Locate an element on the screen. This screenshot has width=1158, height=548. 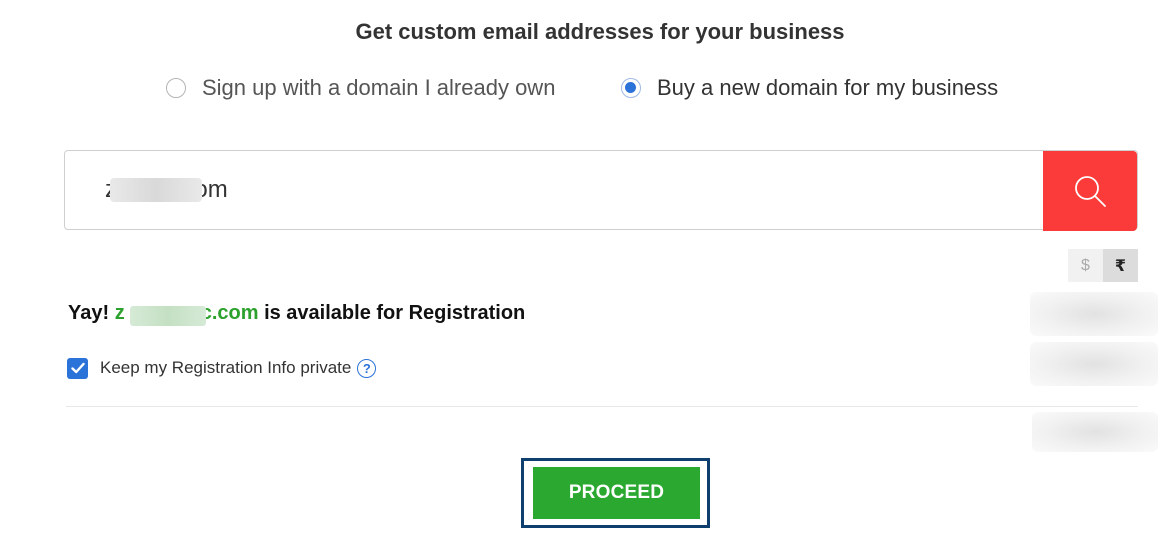
available-domain-end: c.com is located at coordinates (229, 313).